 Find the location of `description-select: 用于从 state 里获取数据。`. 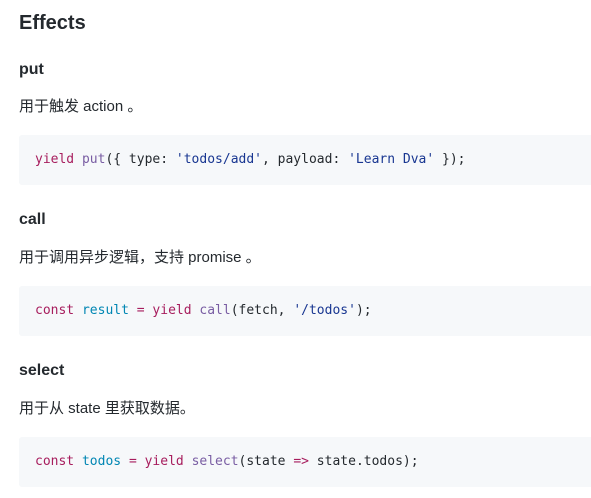

description-select: 用于从 state 里获取数据。 is located at coordinates (107, 408).